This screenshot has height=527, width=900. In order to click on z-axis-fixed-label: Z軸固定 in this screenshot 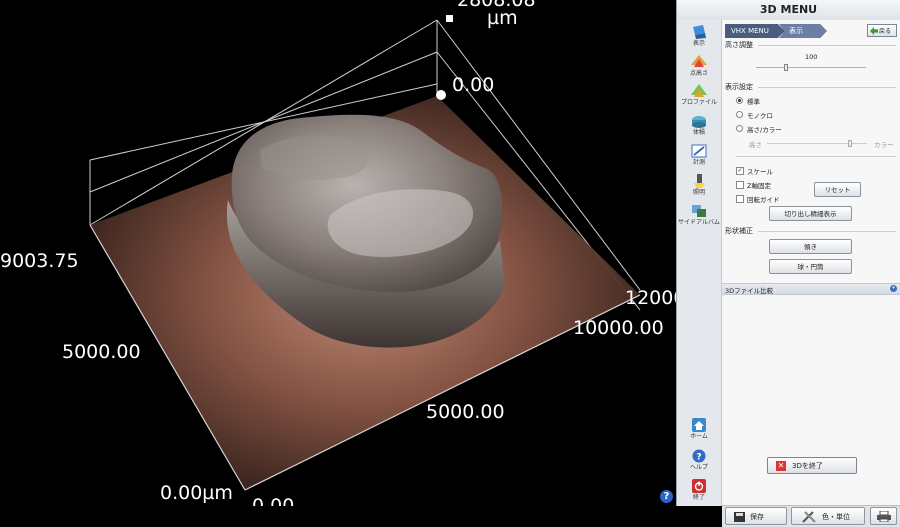, I will do `click(759, 186)`.